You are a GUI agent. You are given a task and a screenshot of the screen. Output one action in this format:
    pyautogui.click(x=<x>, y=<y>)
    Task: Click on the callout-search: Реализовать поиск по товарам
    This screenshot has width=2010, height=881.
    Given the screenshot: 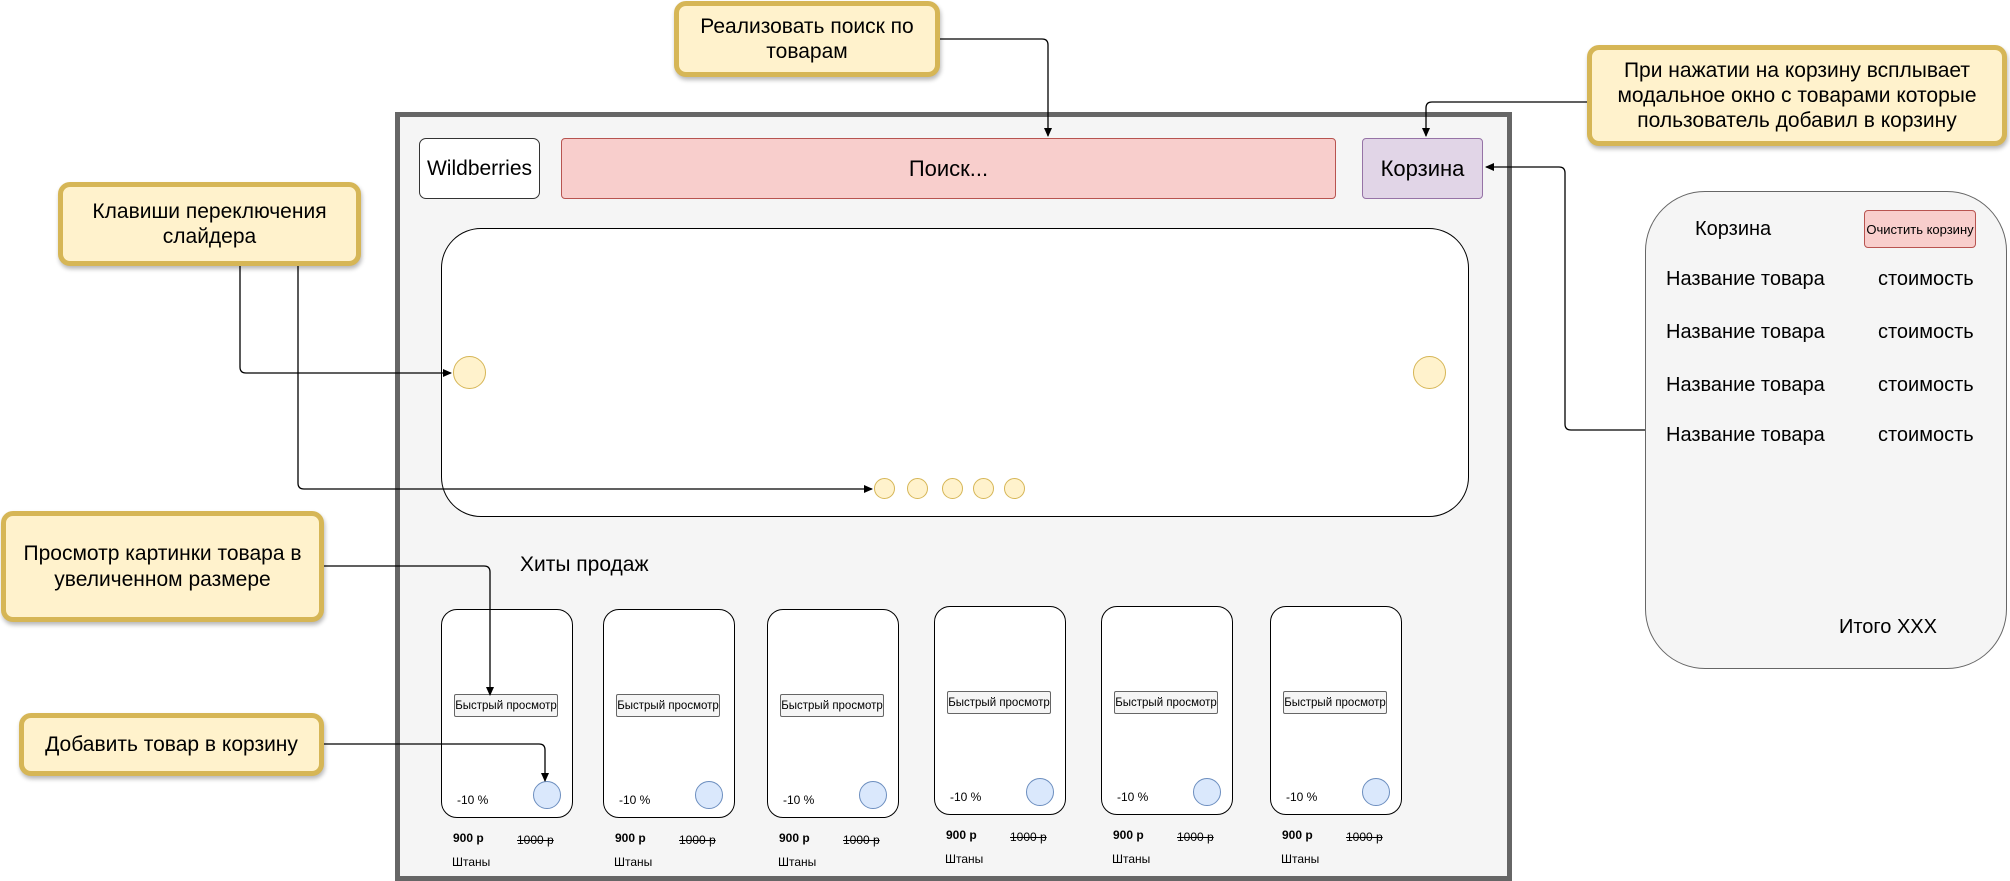 What is the action you would take?
    pyautogui.click(x=807, y=39)
    